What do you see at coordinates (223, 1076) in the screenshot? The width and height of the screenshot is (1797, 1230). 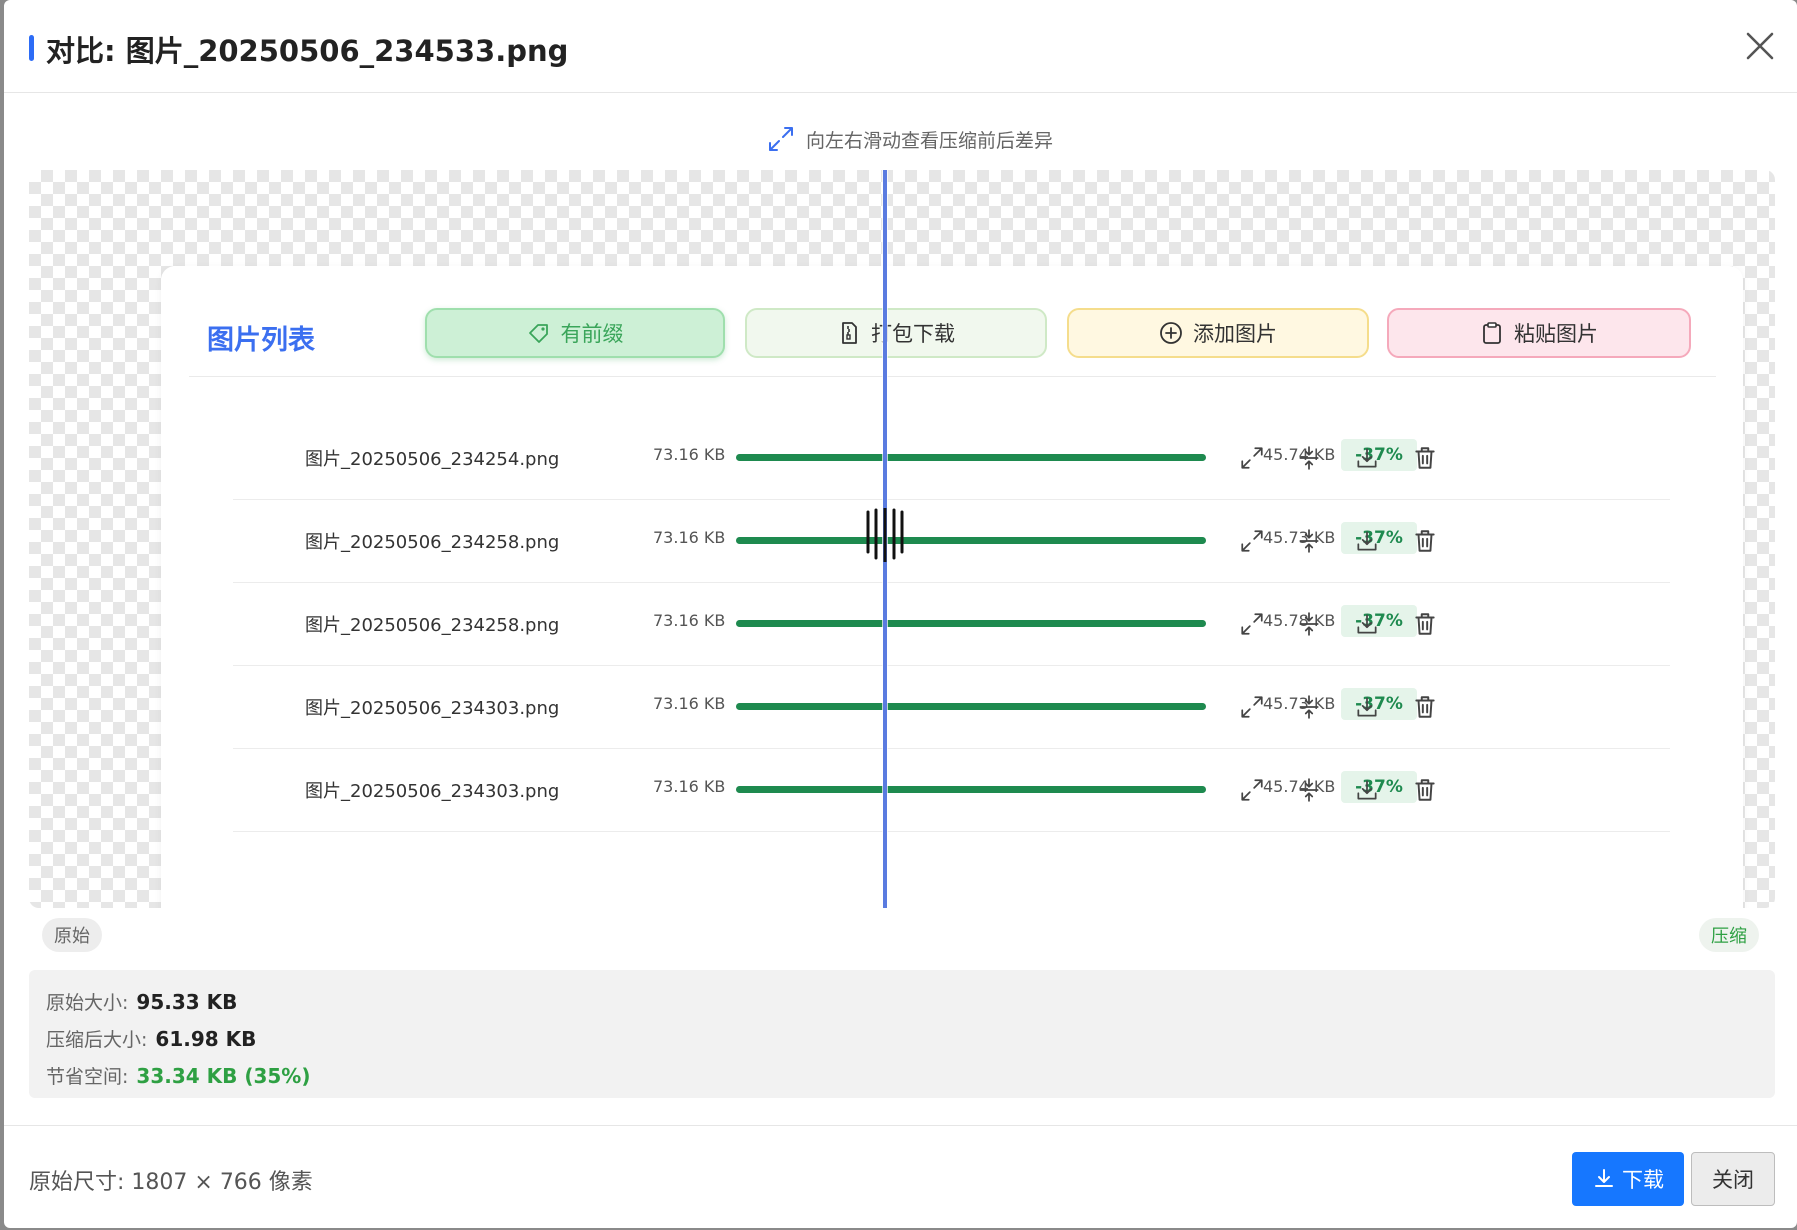 I see `stat-saved-value: 33.34 KB (35%)` at bounding box center [223, 1076].